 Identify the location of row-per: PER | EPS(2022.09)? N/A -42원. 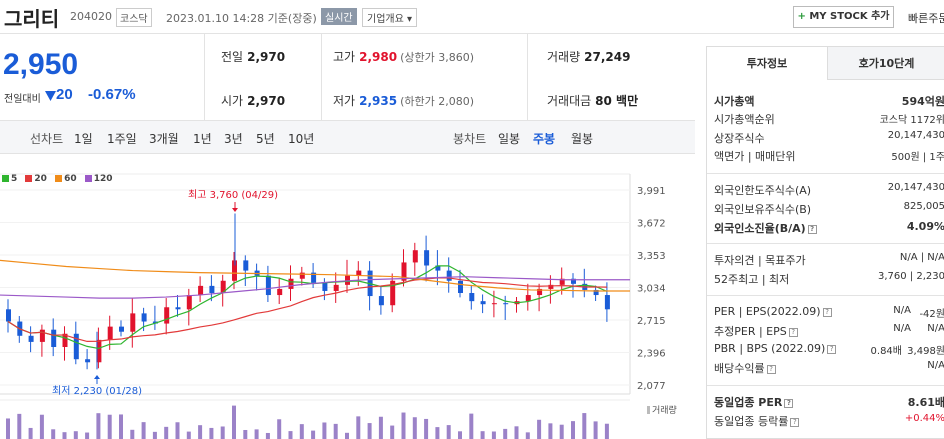
(829, 314).